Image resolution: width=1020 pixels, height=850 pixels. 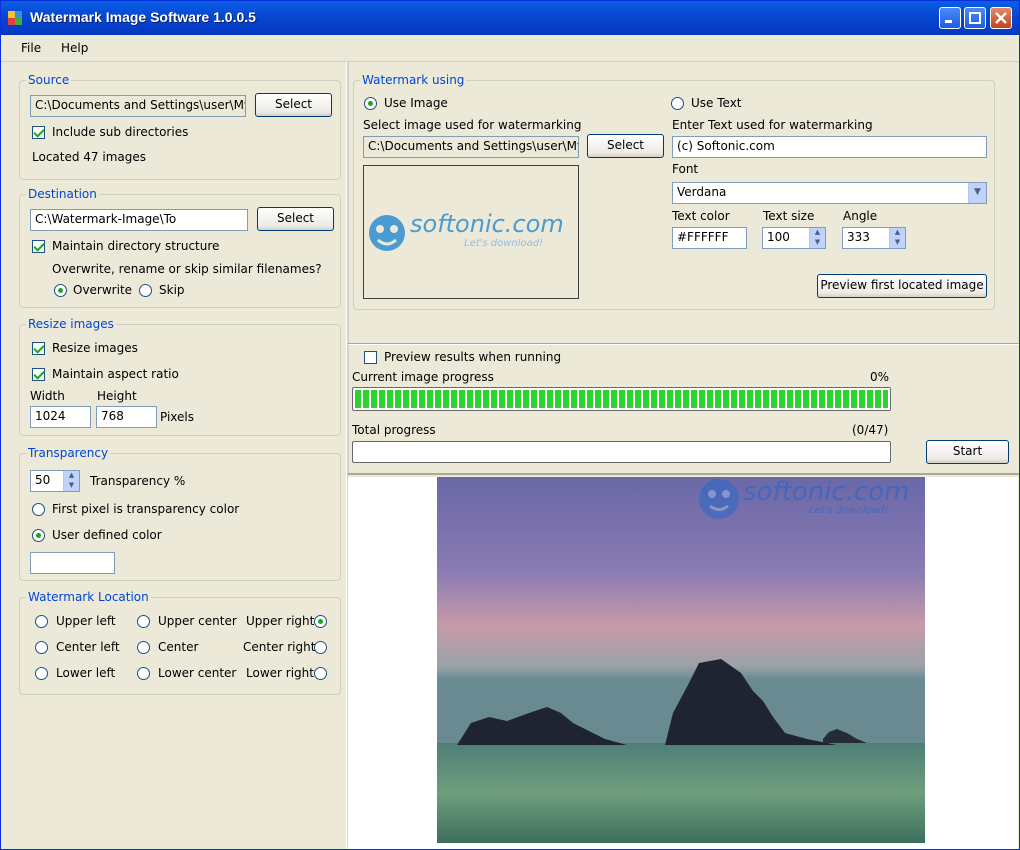 I want to click on use-text-radio, so click(x=677, y=103).